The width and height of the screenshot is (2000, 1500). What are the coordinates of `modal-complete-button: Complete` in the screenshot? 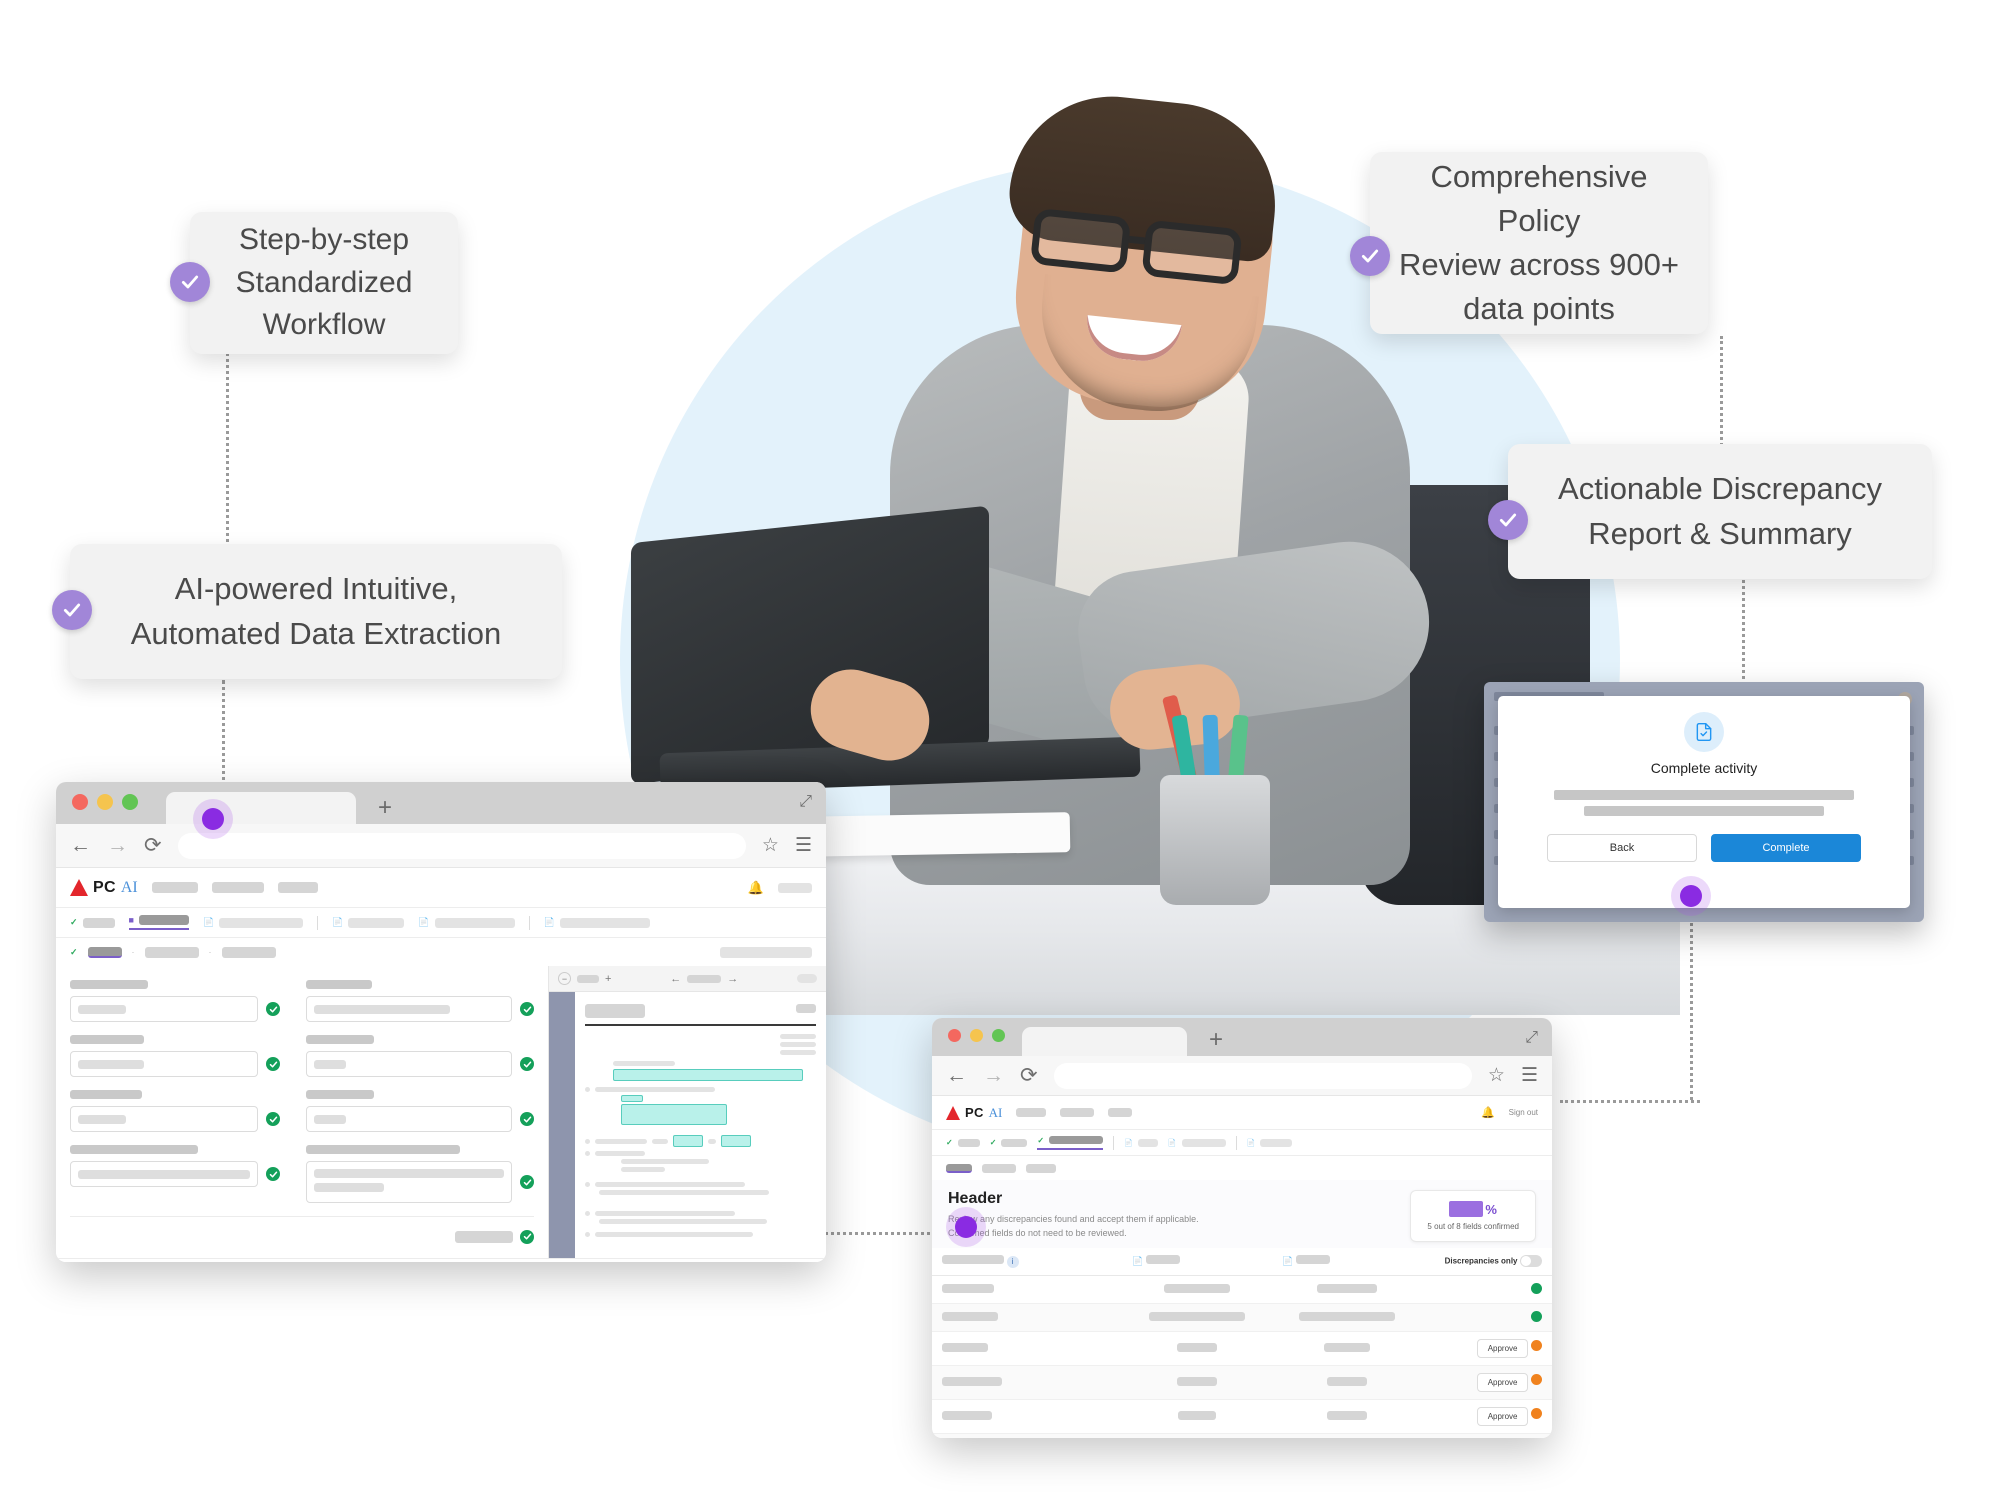 It's located at (1786, 848).